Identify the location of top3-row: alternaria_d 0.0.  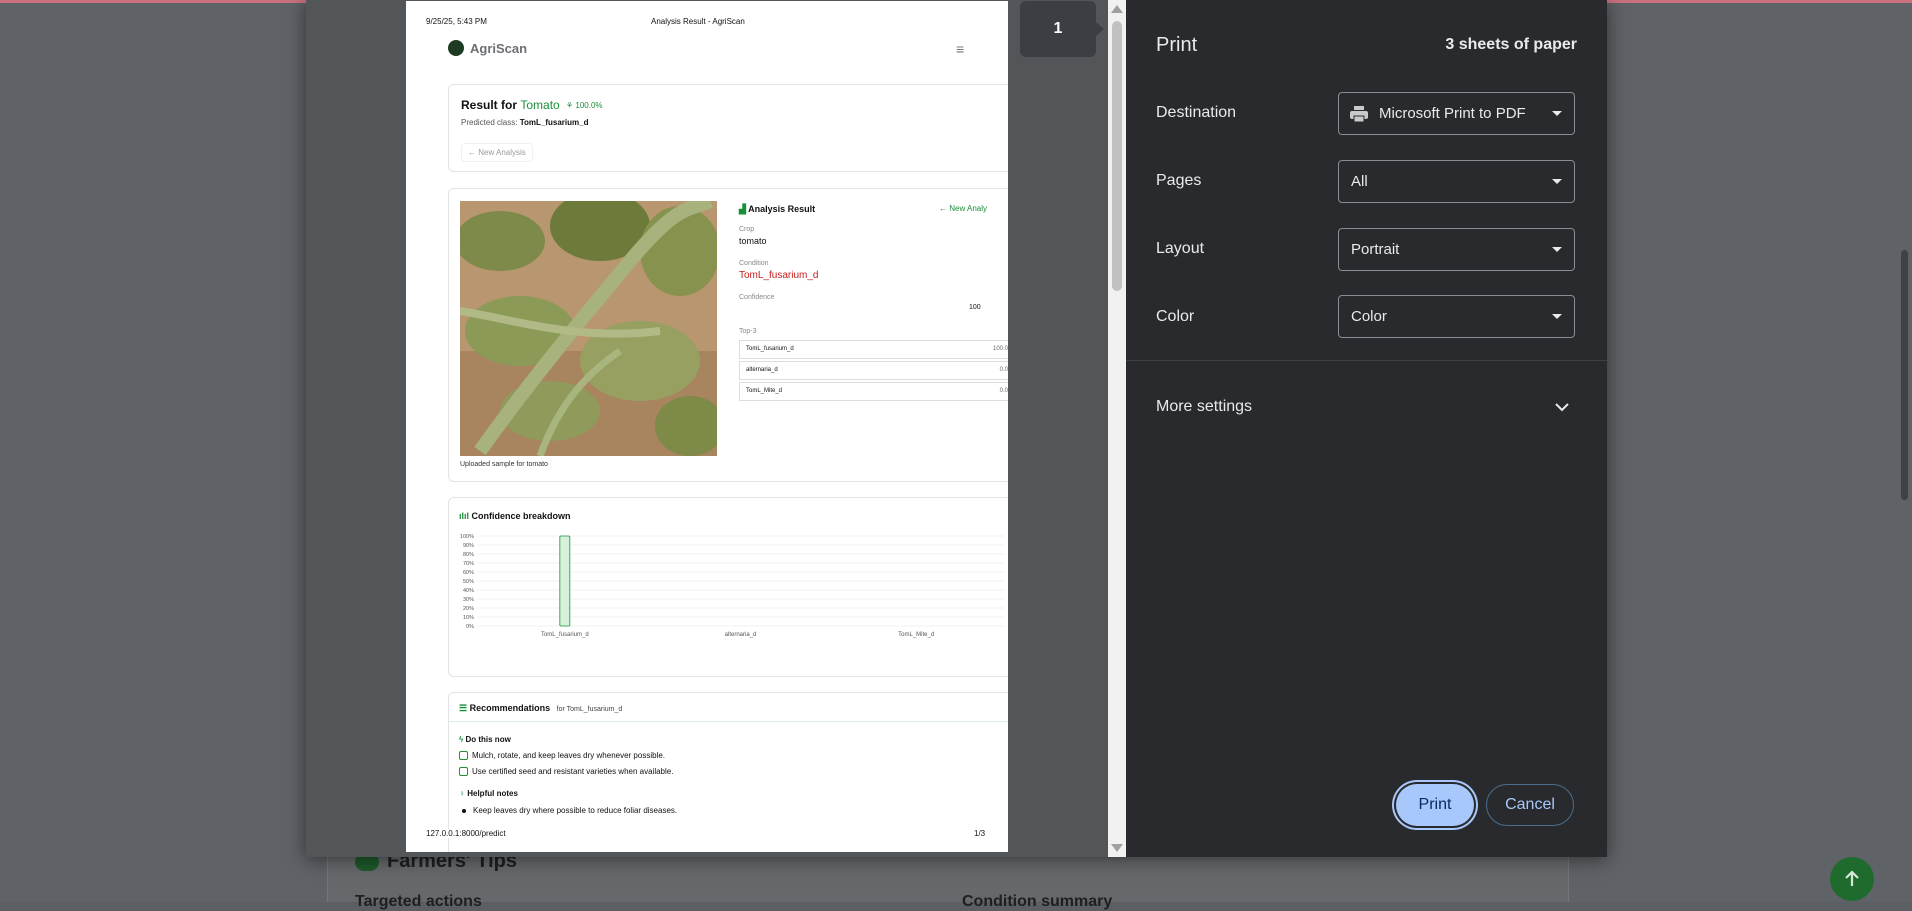
(873, 370).